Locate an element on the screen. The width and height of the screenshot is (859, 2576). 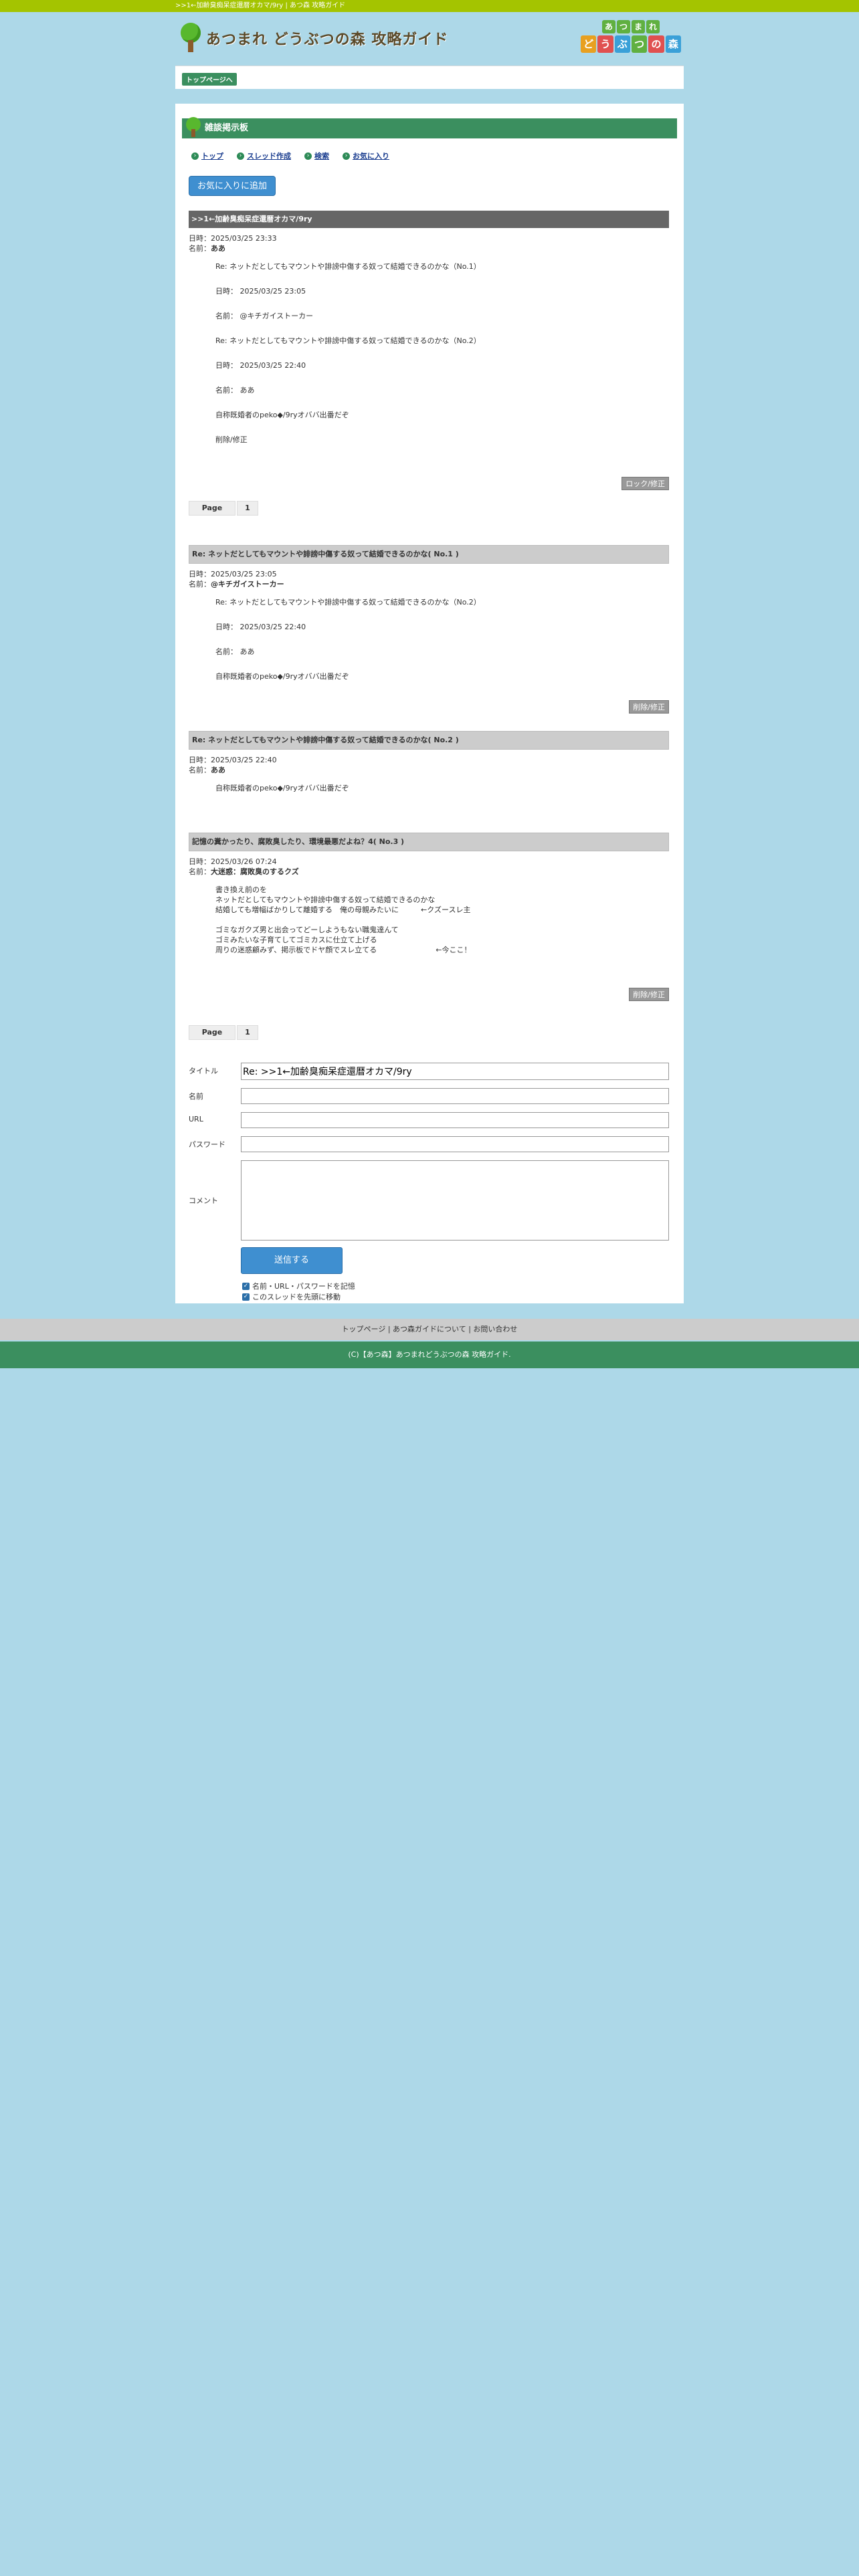
title-label: タイトル is located at coordinates (204, 1071).